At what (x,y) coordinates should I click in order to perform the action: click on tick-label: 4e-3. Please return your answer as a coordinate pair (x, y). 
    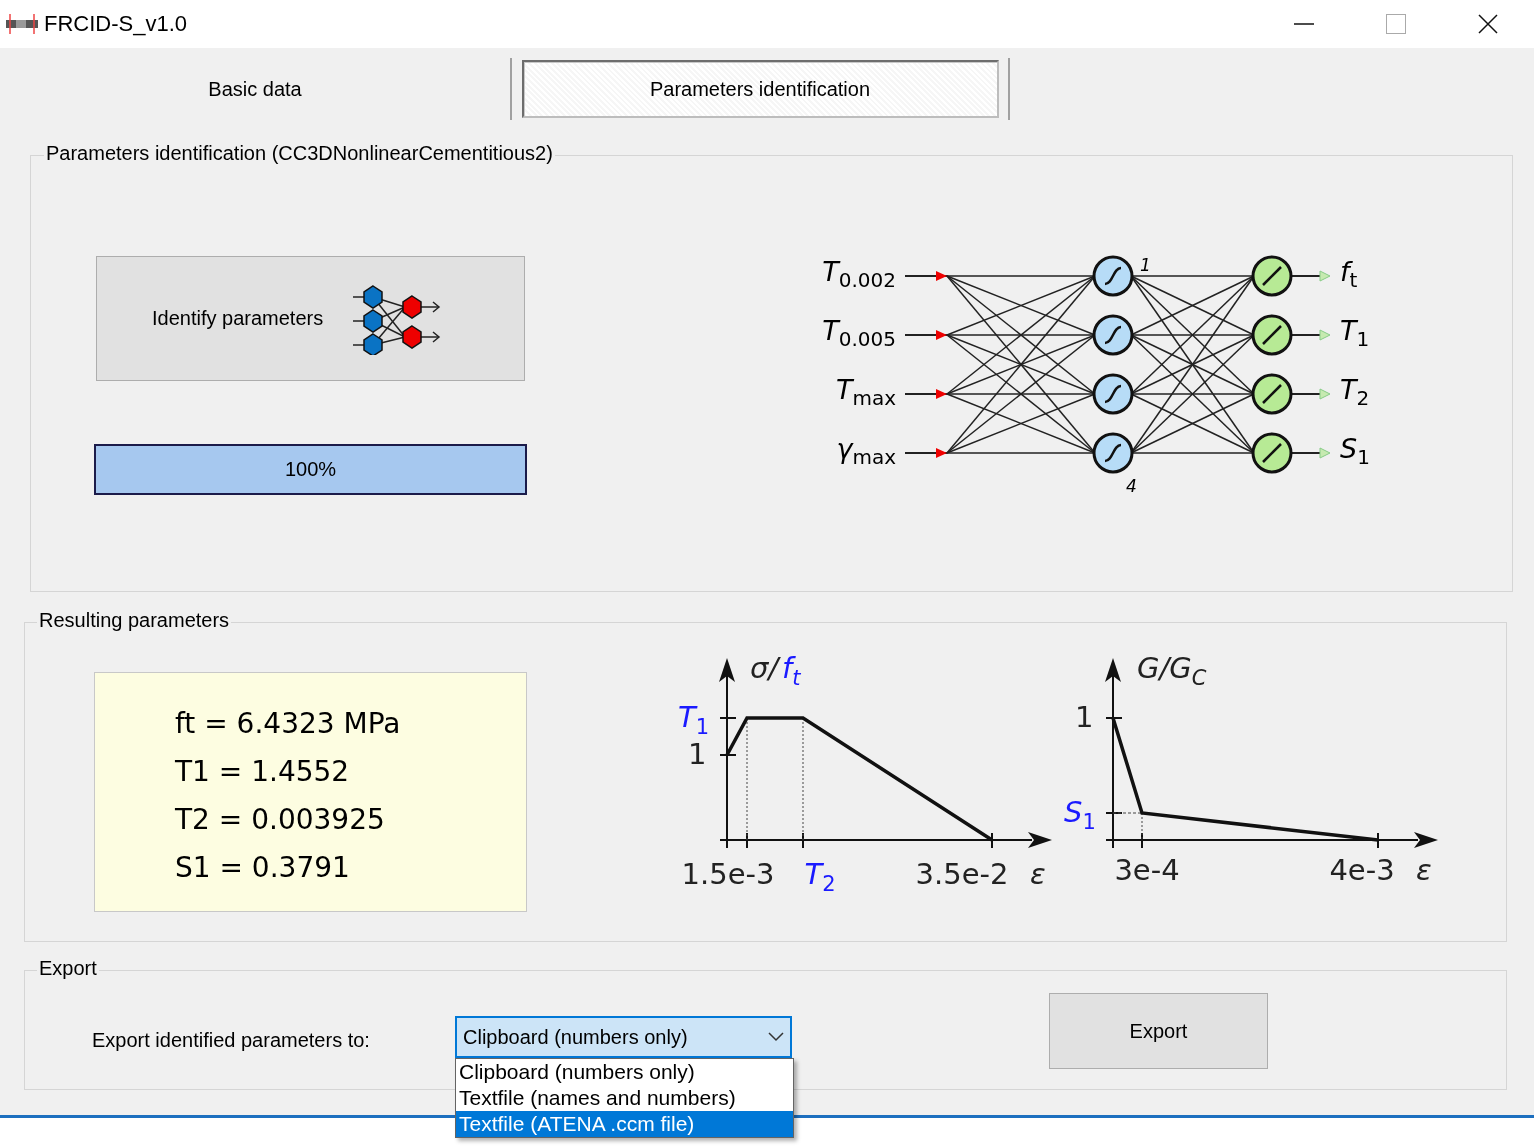
    Looking at the image, I should click on (1362, 870).